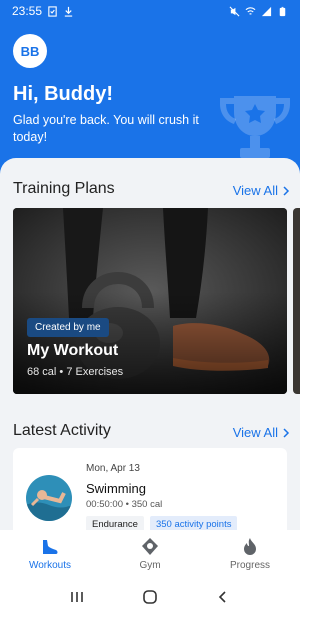 This screenshot has height=617, width=320. I want to click on tab-label: Workouts, so click(50, 565).